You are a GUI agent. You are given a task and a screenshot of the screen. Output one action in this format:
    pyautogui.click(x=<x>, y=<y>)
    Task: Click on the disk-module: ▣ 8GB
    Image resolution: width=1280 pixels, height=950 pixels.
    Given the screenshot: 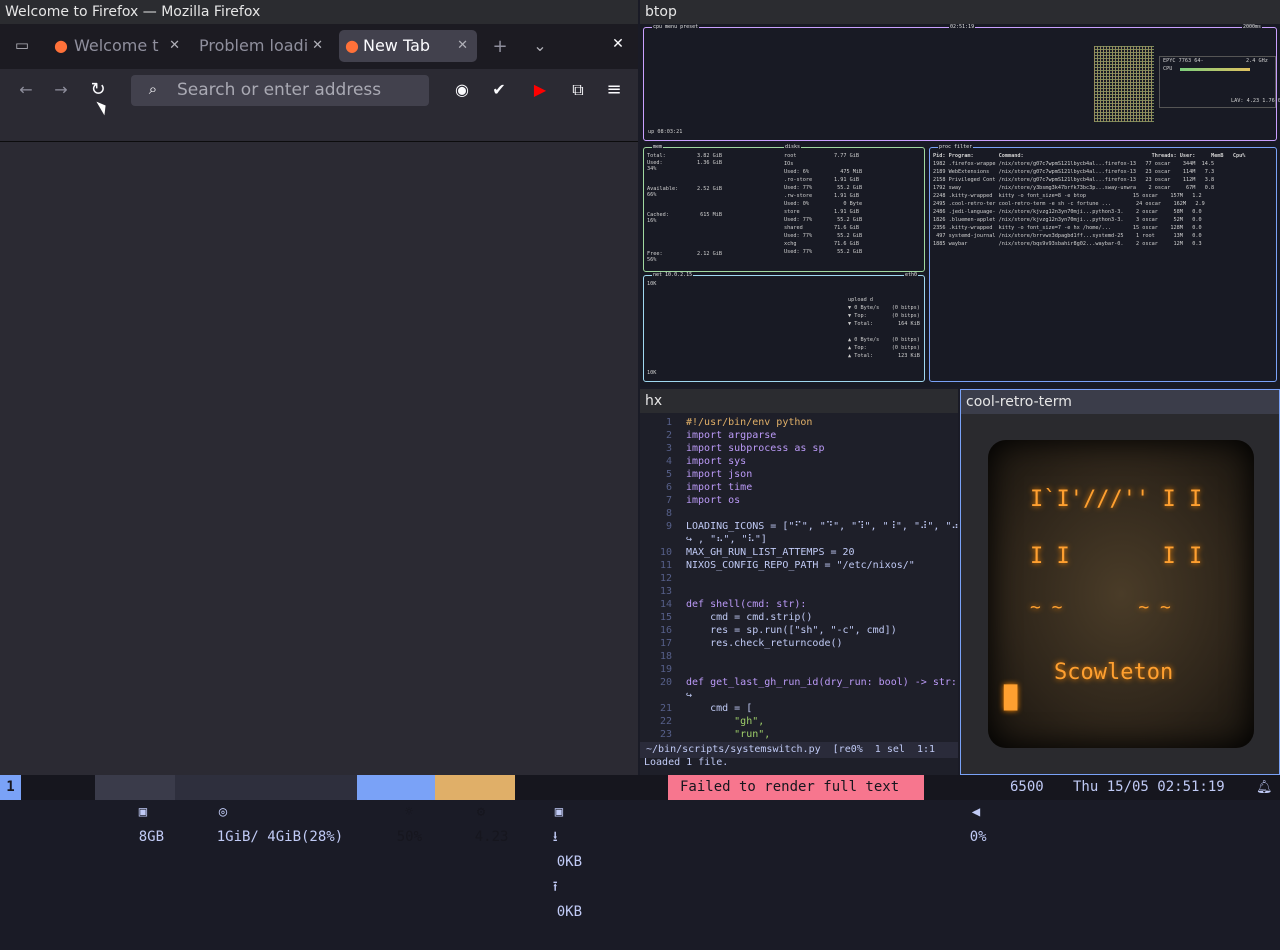 What is the action you would take?
    pyautogui.click(x=135, y=810)
    